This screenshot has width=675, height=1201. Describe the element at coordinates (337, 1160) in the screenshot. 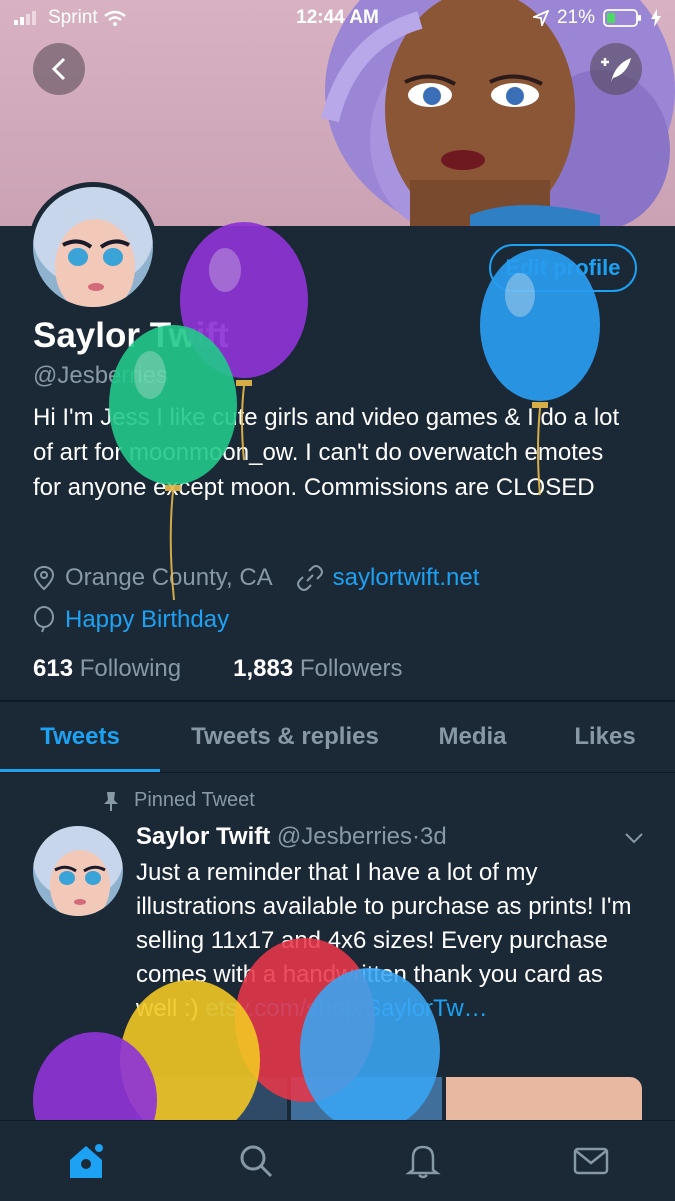

I see `bottom-tab-bar` at that location.